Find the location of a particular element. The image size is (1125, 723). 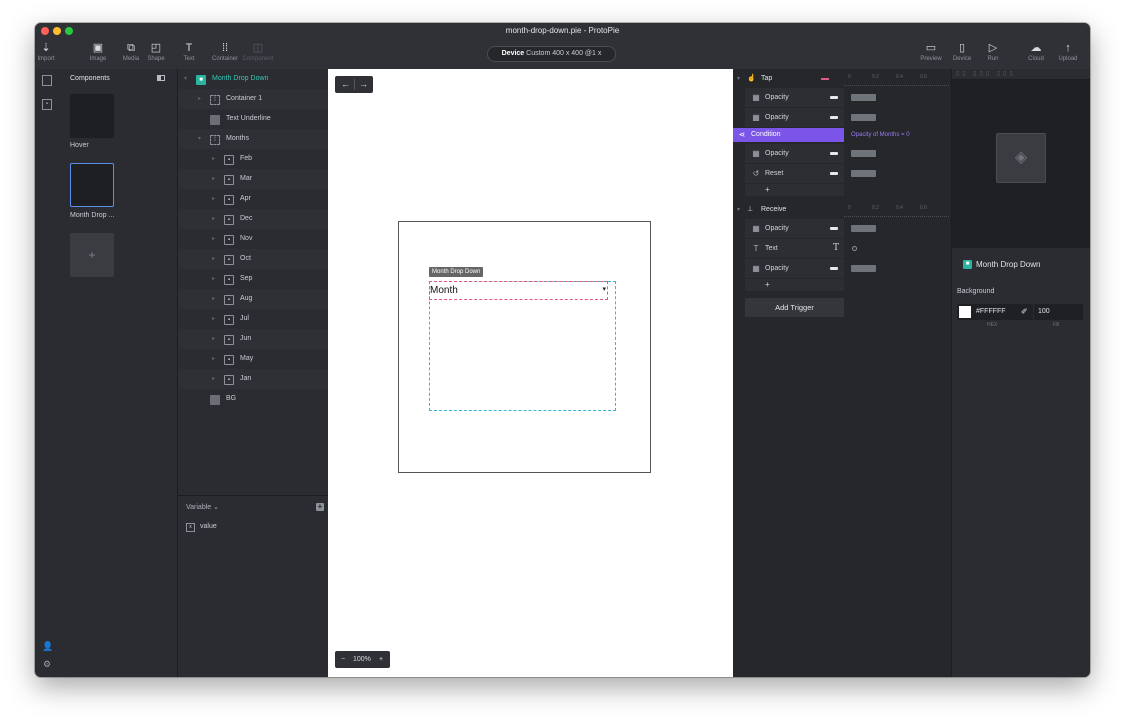

layer-row-apr: ▸ ▪ Apr is located at coordinates (253, 199).